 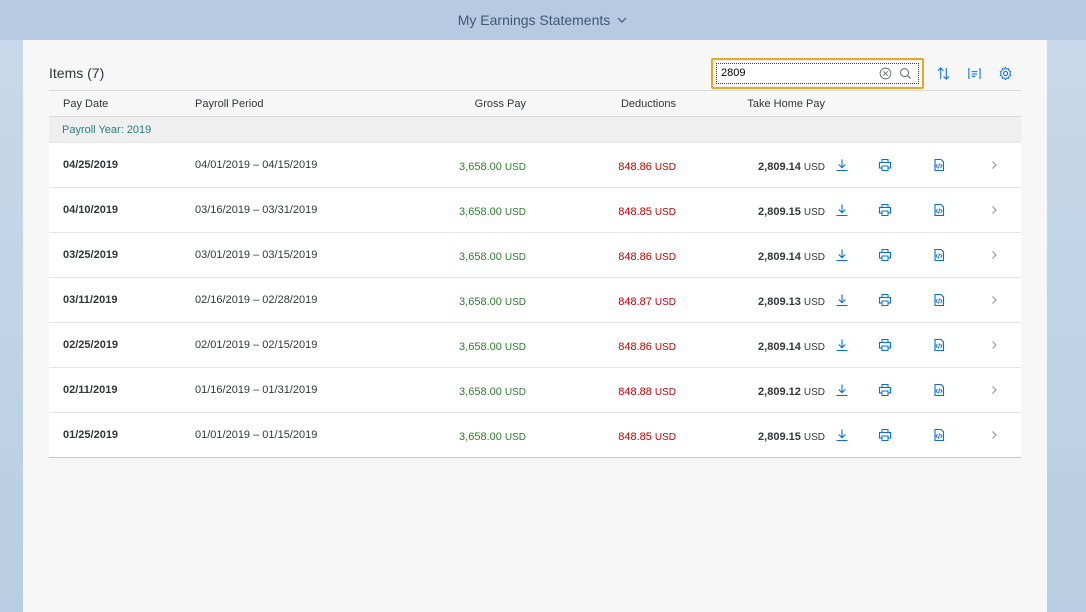 What do you see at coordinates (779, 211) in the screenshot?
I see `take-home-pay-value: 2,809.15` at bounding box center [779, 211].